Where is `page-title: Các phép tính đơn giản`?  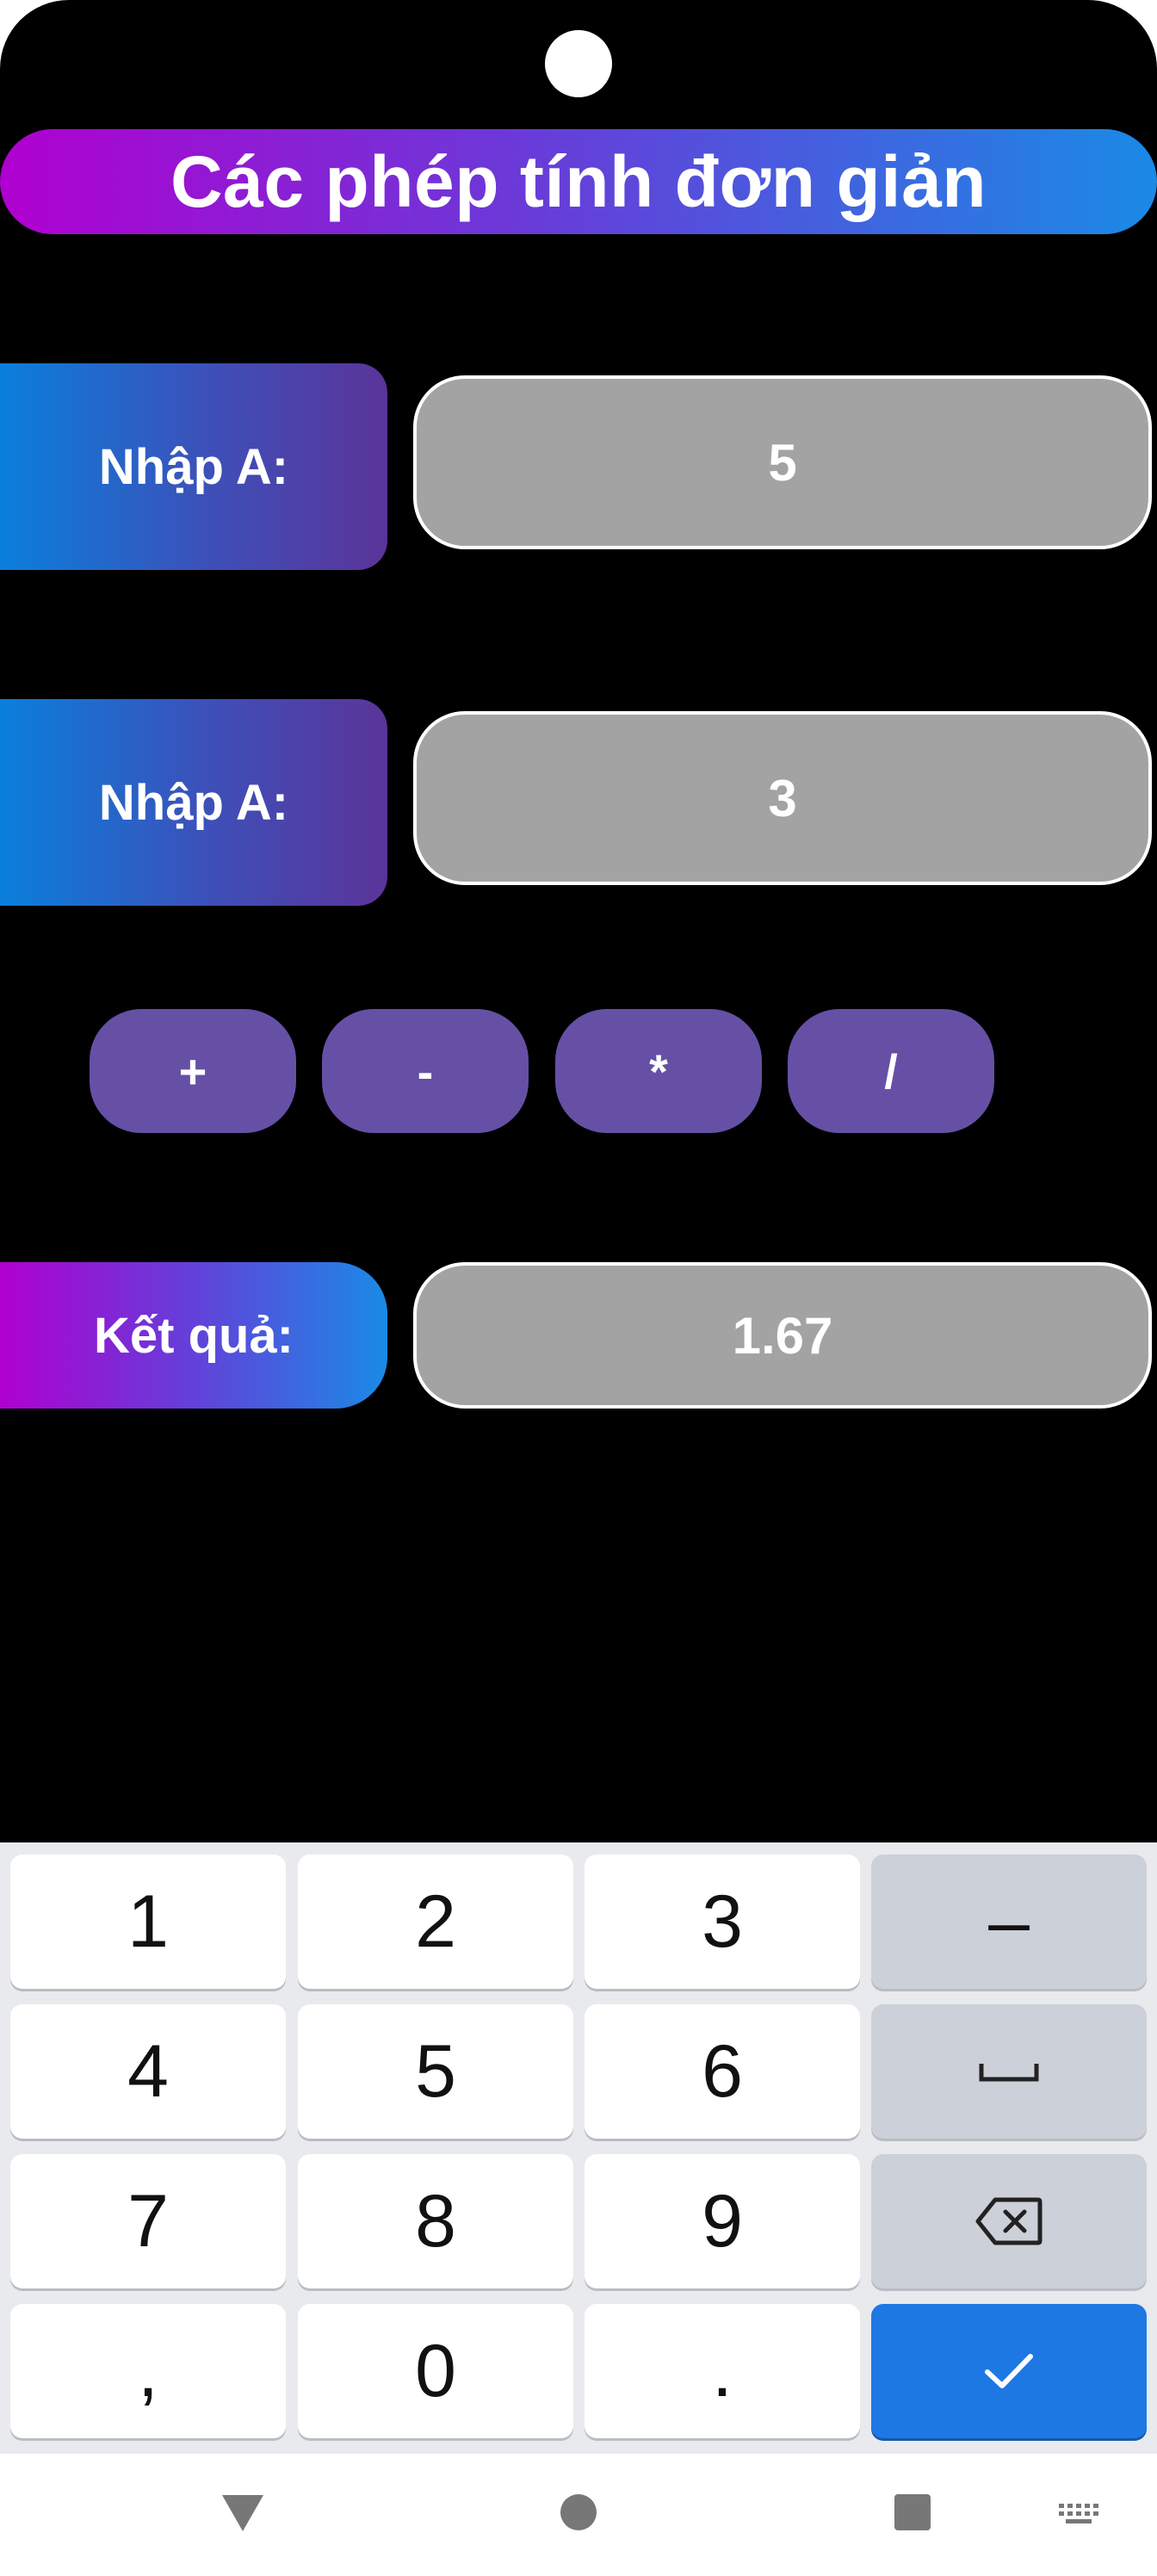 page-title: Các phép tính đơn giản is located at coordinates (579, 181).